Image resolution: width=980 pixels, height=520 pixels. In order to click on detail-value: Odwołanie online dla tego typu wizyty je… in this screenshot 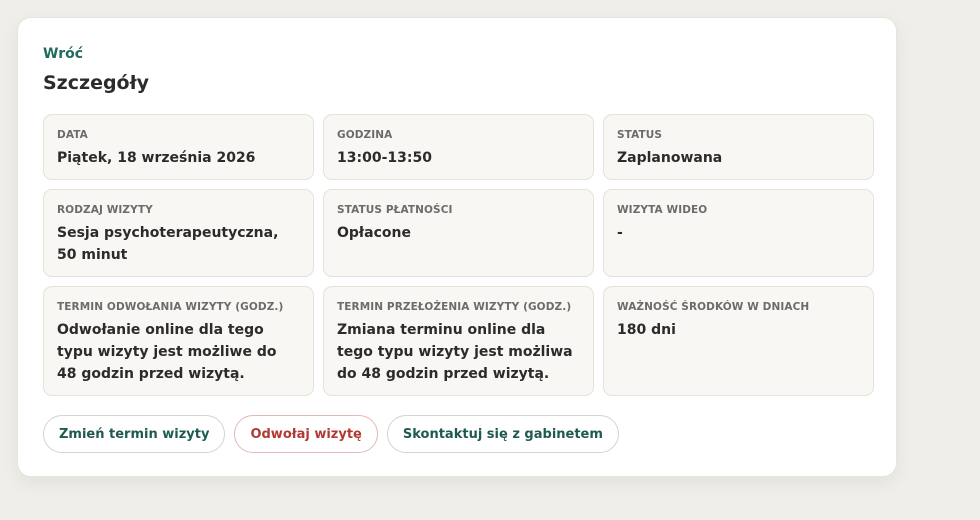, I will do `click(167, 352)`.